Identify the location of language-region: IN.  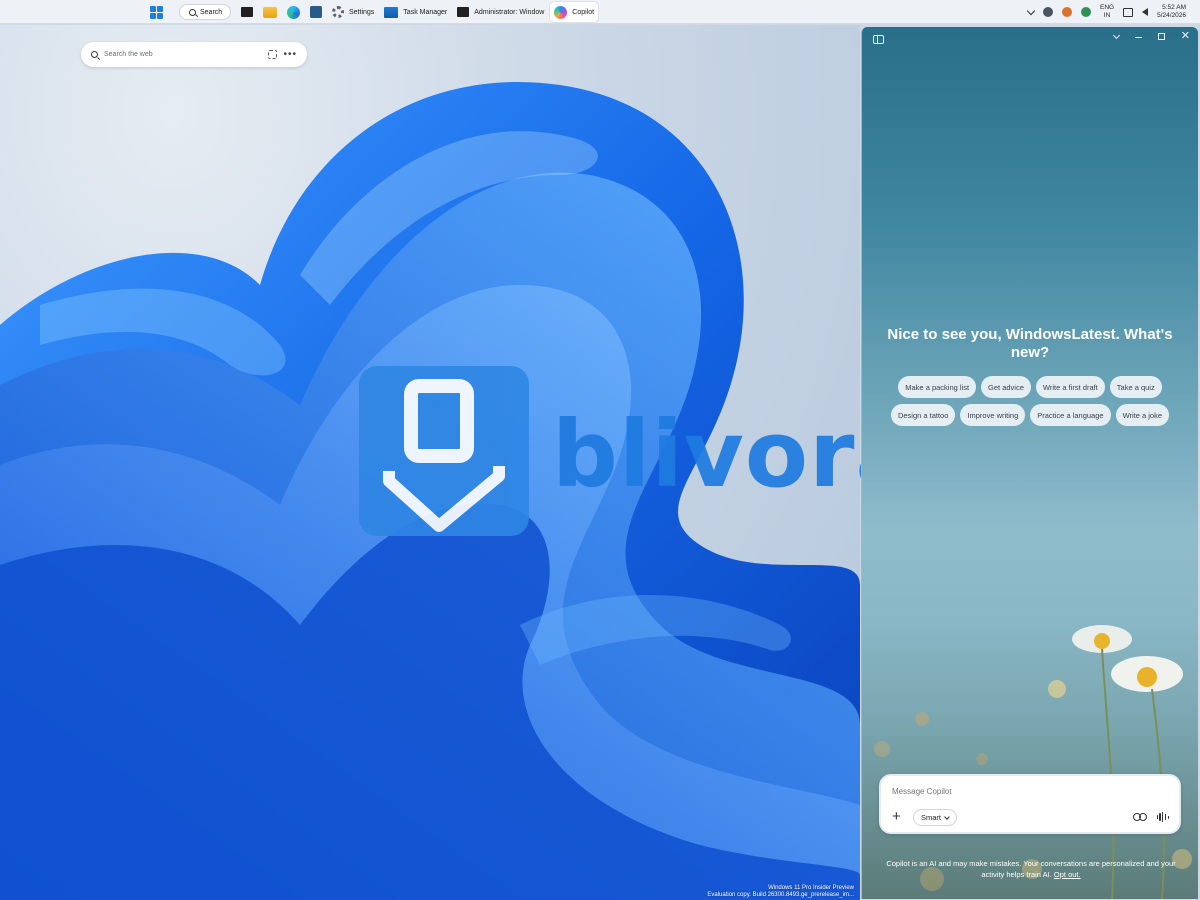
(1107, 15).